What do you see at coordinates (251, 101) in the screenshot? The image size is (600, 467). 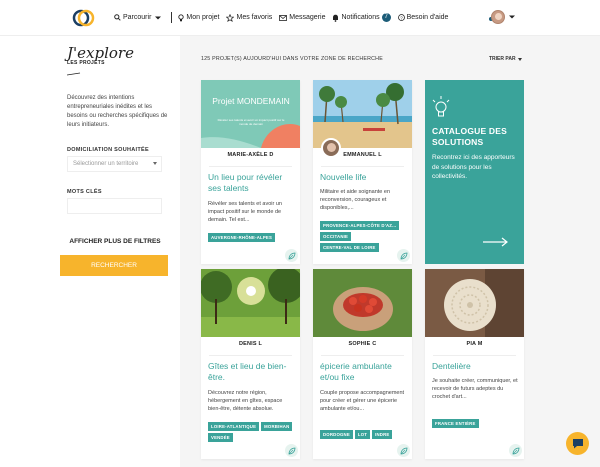 I see `image-caption-title: Projet MONDEMAIN` at bounding box center [251, 101].